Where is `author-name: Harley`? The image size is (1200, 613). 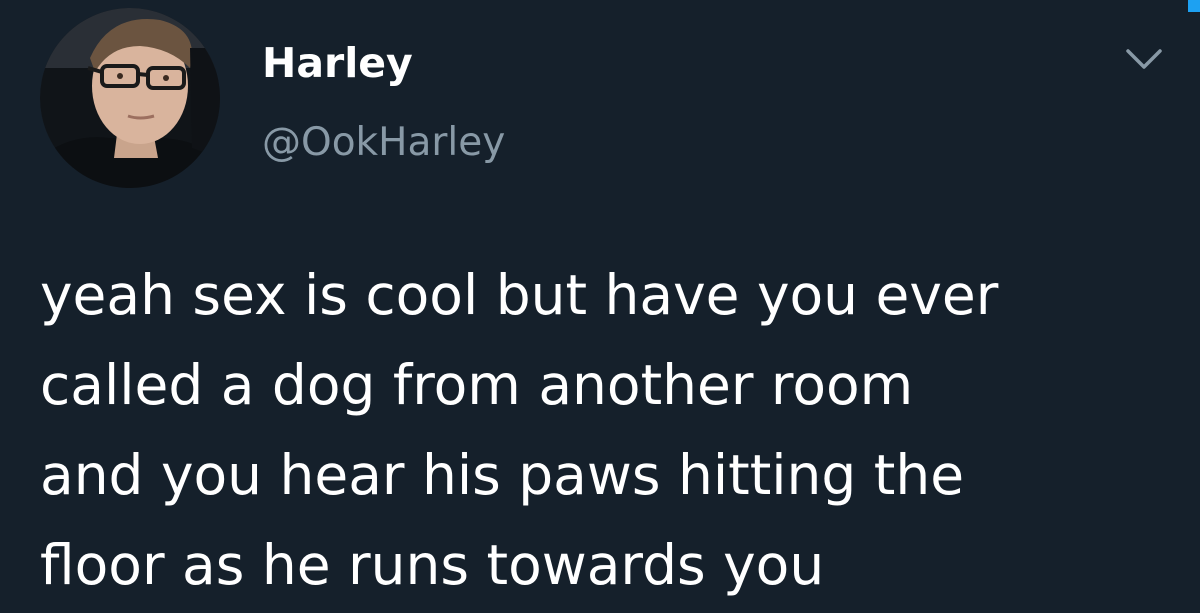
author-name: Harley is located at coordinates (337, 63).